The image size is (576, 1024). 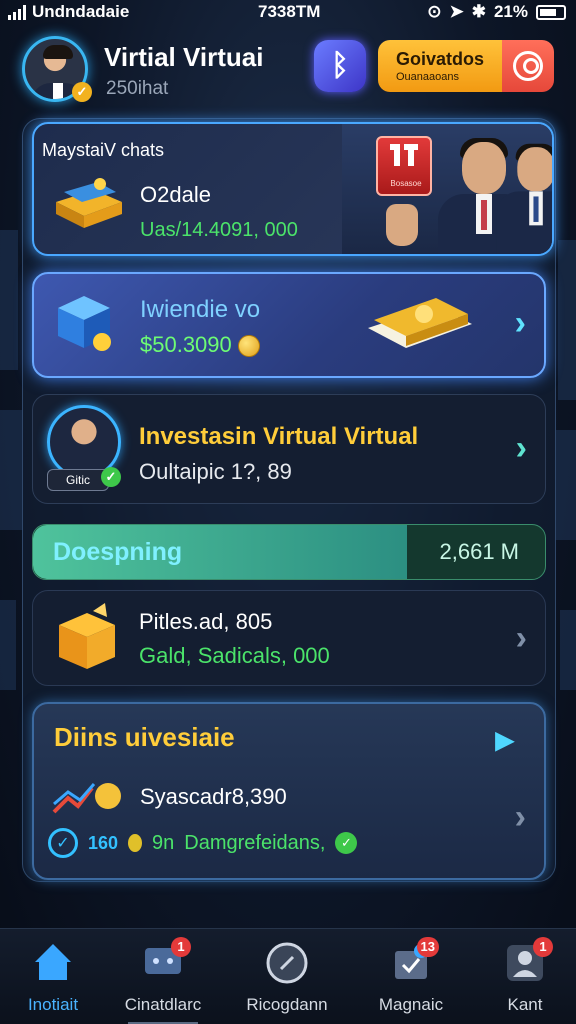 What do you see at coordinates (523, 979) in the screenshot?
I see `tab-account: 1 Kant` at bounding box center [523, 979].